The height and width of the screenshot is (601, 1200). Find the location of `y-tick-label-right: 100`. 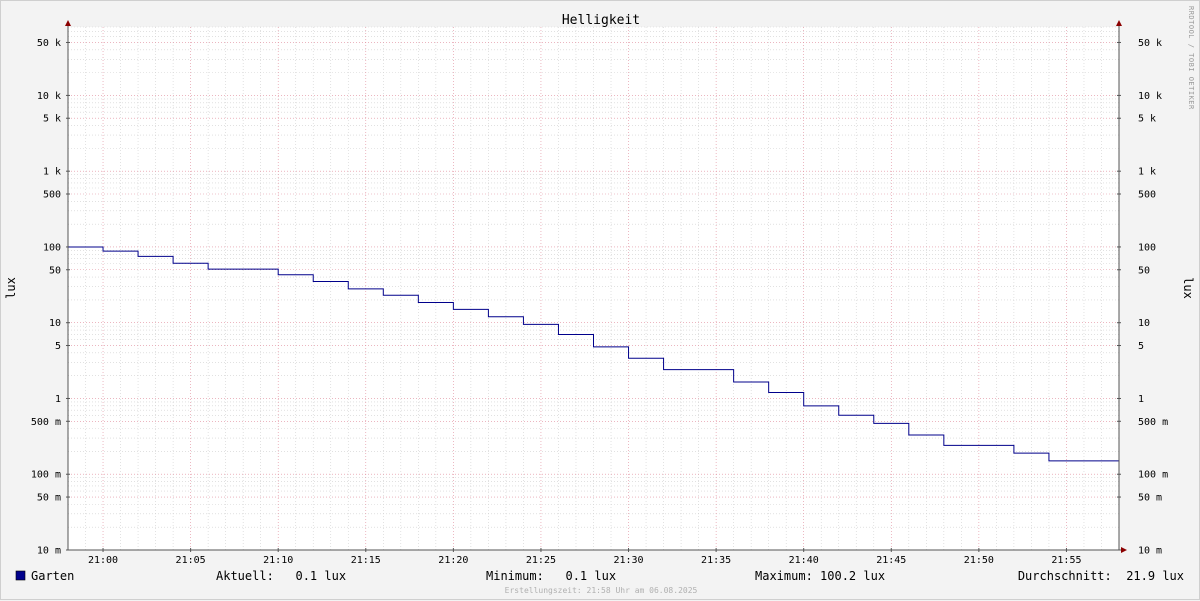

y-tick-label-right: 100 is located at coordinates (1147, 247).